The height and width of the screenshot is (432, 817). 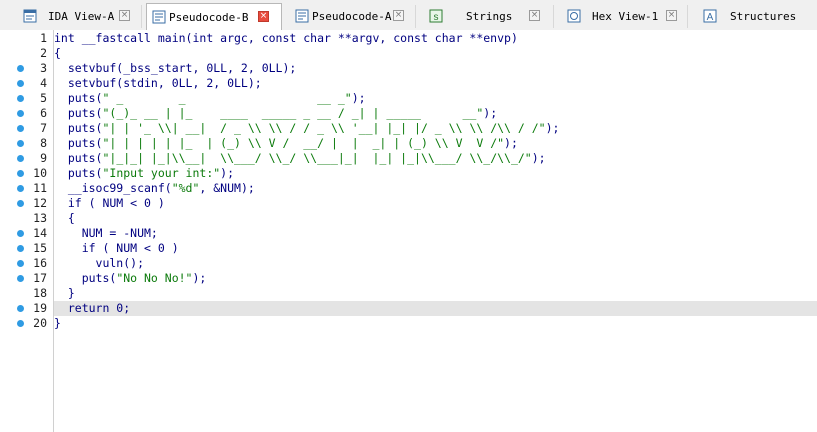 I want to click on gutter-line: 14, so click(x=26, y=233).